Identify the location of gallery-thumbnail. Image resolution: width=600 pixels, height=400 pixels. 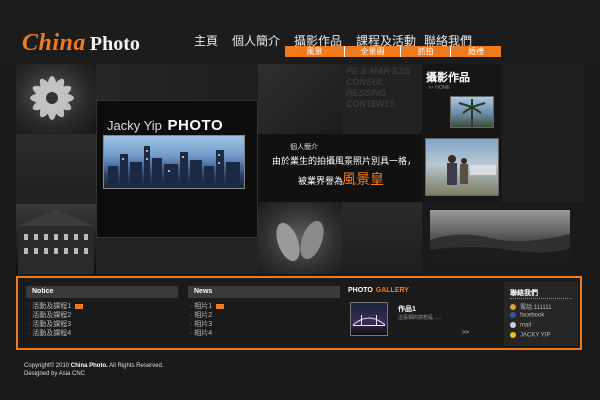
(369, 319).